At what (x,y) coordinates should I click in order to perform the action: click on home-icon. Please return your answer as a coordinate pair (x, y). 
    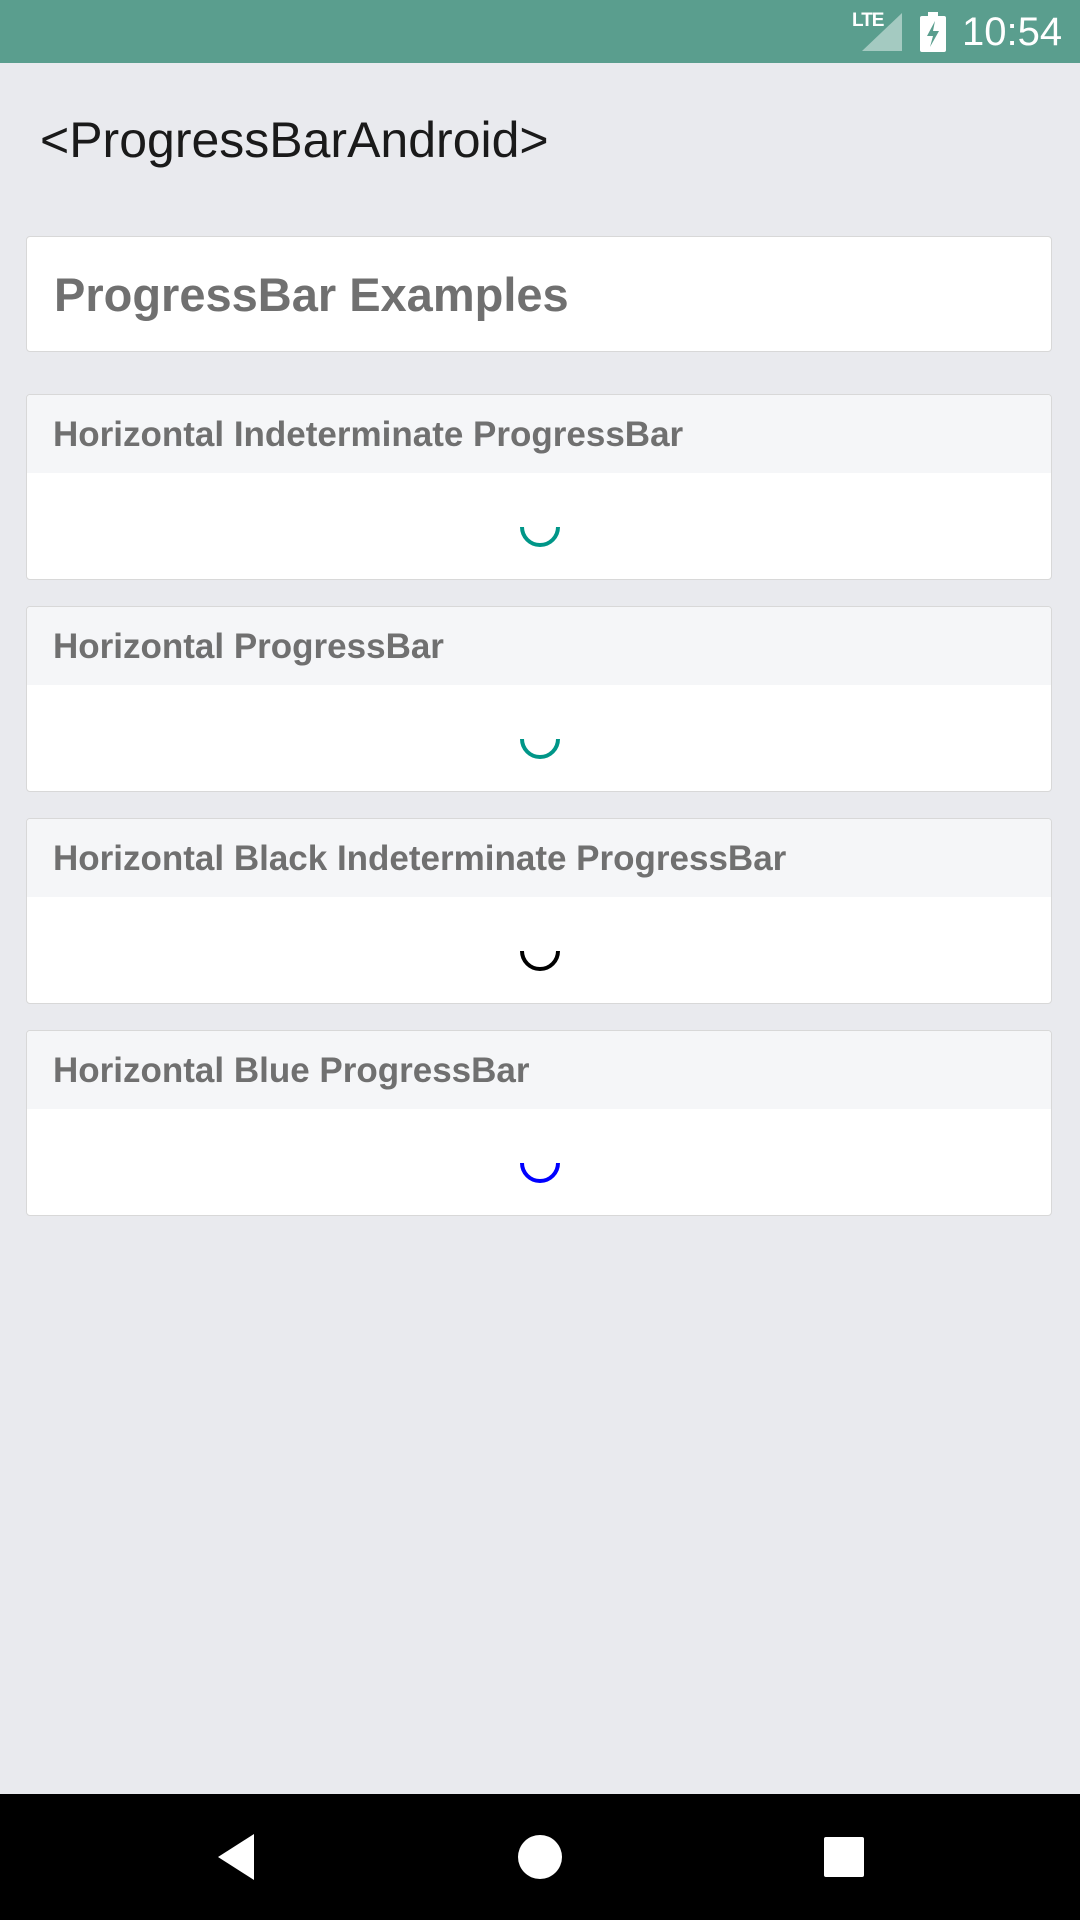
    Looking at the image, I should click on (540, 1857).